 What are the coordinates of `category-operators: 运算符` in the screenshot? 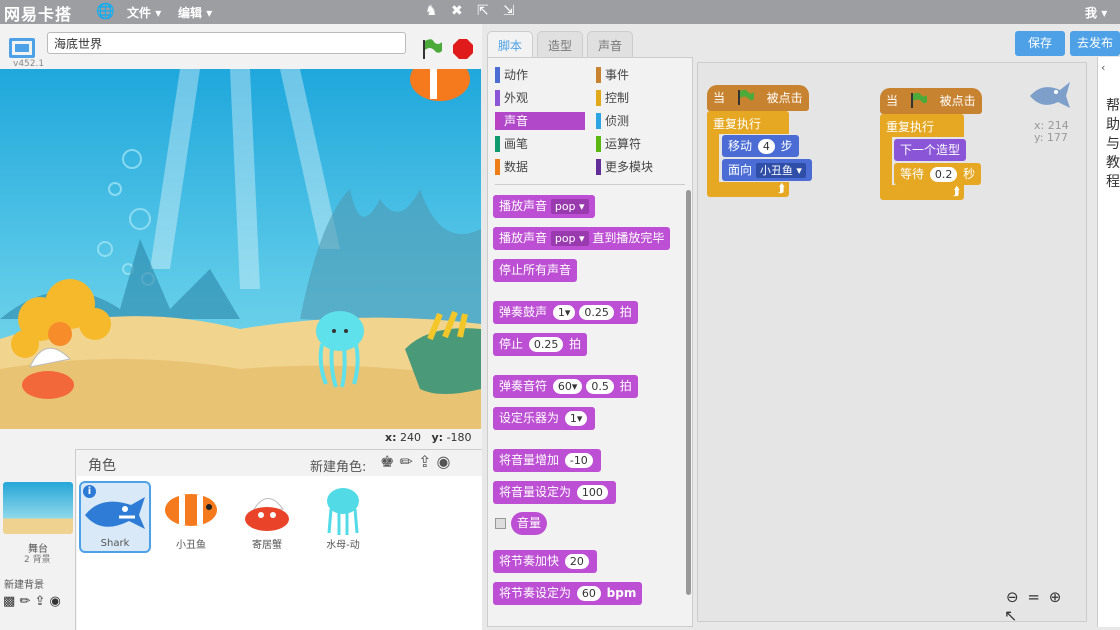 It's located at (618, 144).